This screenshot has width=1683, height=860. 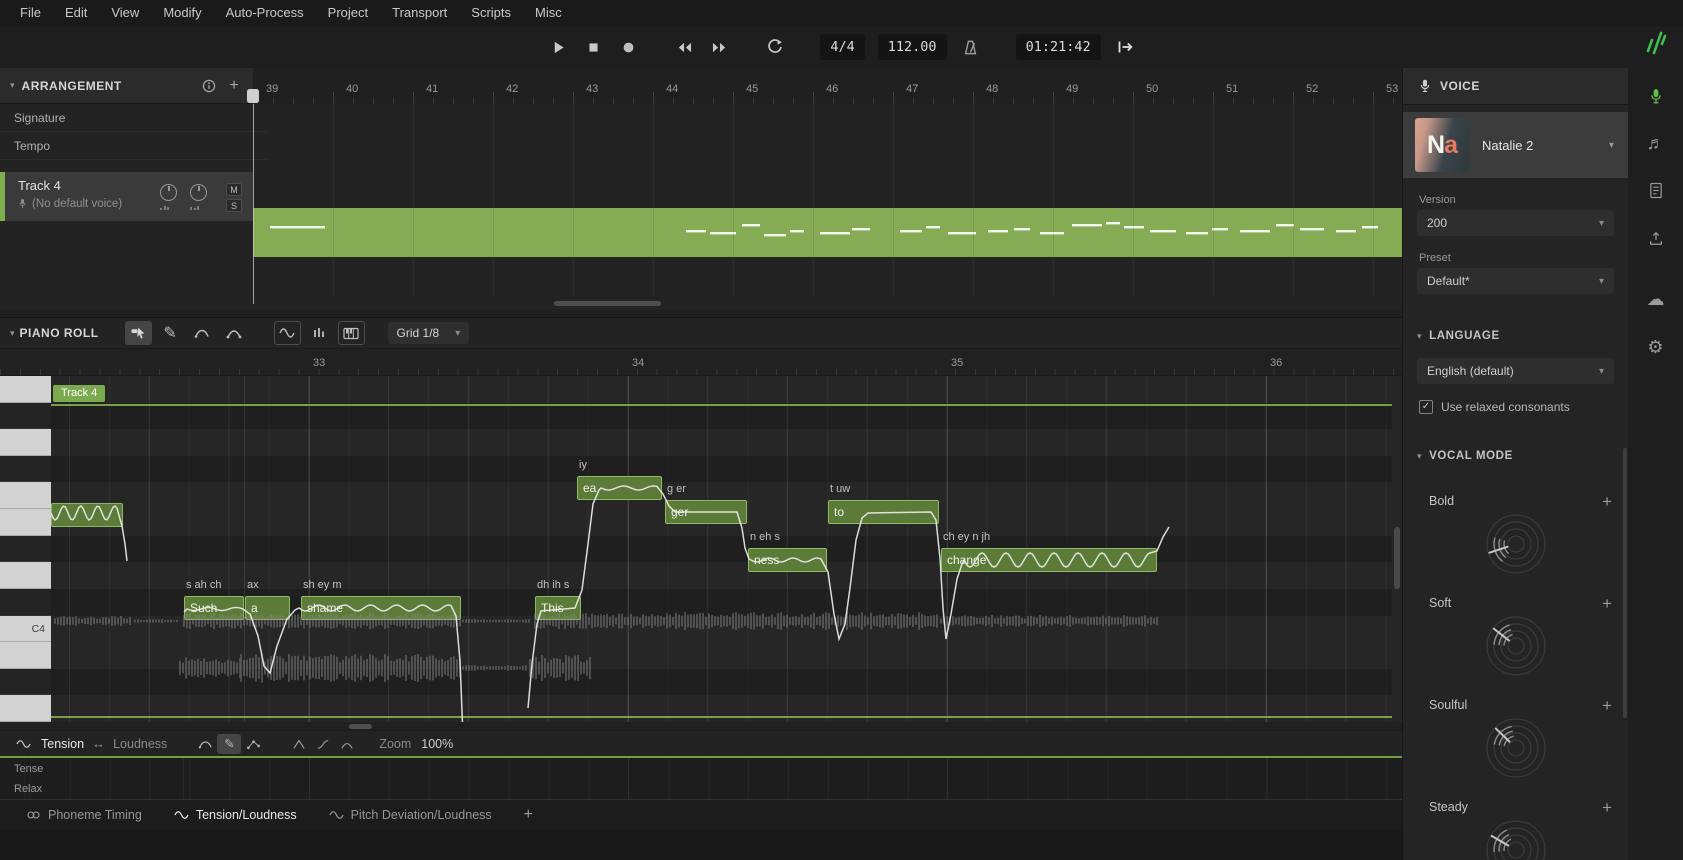 I want to click on version-dropdown: 200, so click(x=1515, y=223).